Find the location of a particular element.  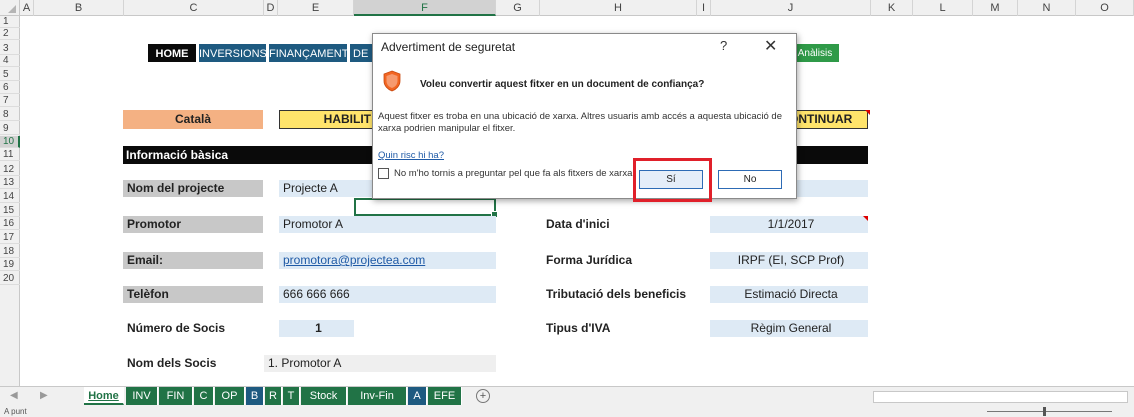

col-header-d: D is located at coordinates (271, 8).